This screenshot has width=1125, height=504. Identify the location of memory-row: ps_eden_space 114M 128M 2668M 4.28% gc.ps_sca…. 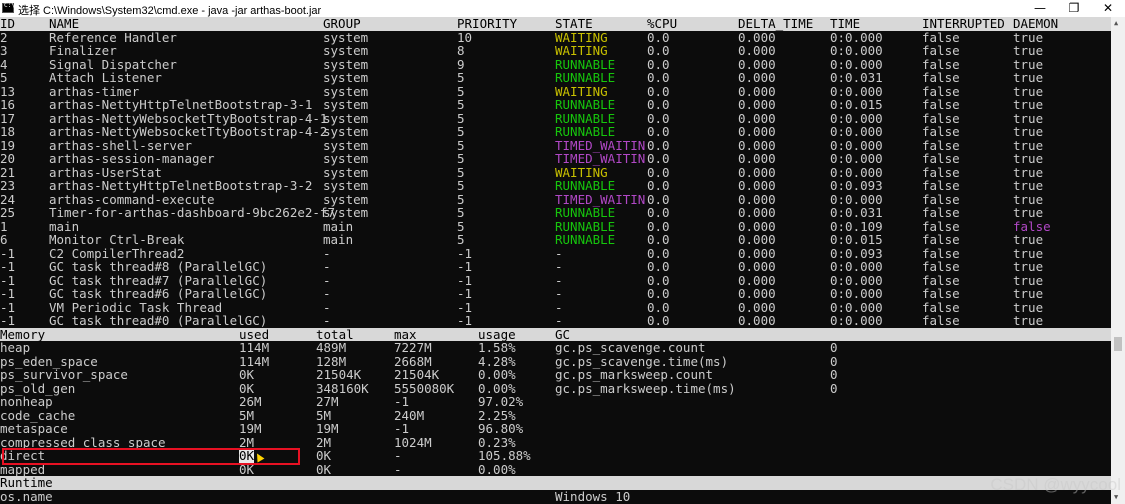
(555, 361).